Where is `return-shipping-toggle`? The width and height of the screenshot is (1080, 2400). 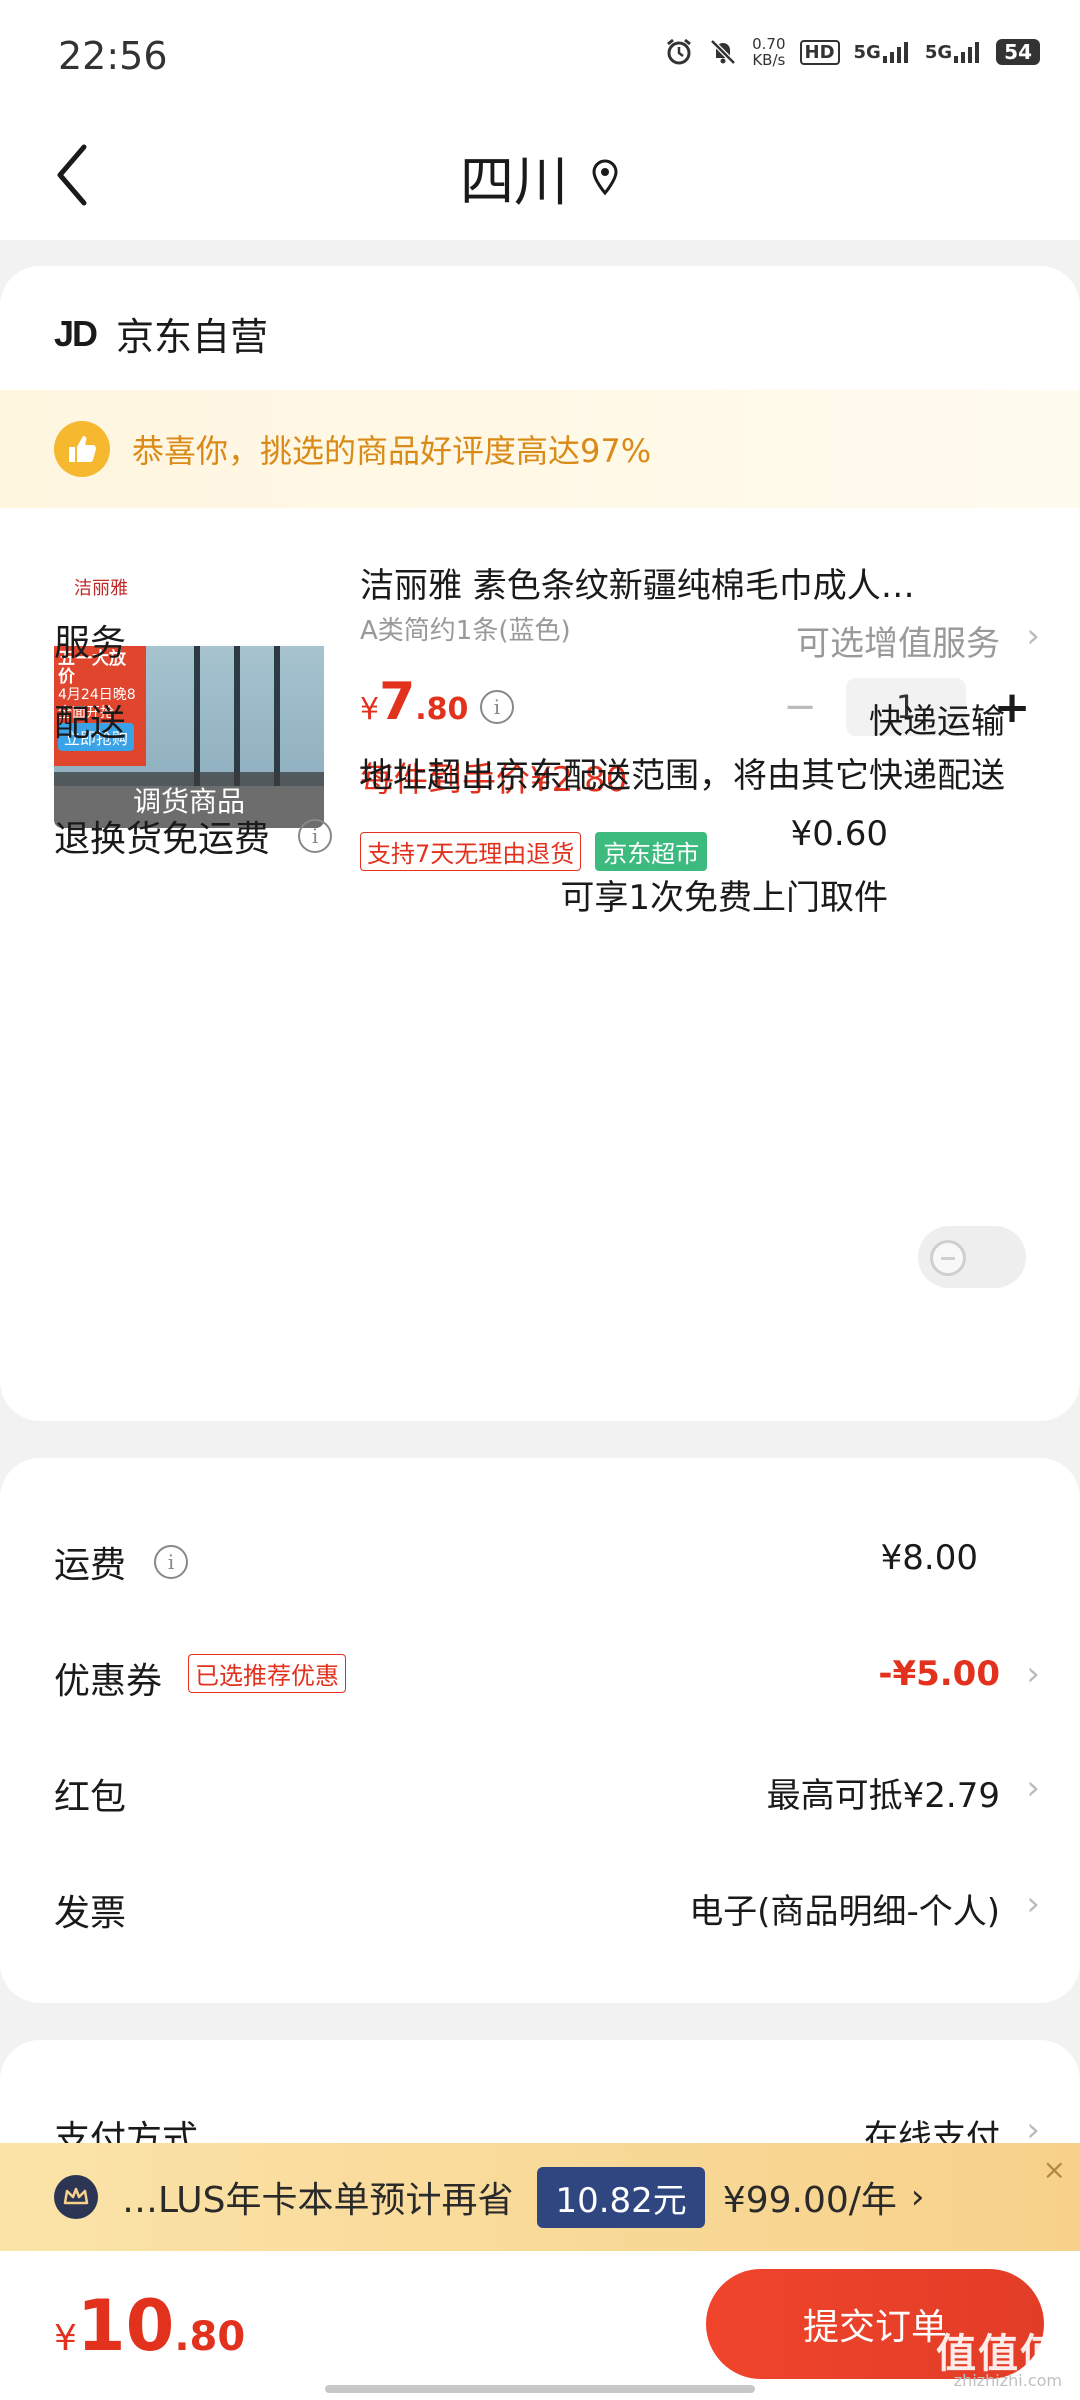 return-shipping-toggle is located at coordinates (972, 1257).